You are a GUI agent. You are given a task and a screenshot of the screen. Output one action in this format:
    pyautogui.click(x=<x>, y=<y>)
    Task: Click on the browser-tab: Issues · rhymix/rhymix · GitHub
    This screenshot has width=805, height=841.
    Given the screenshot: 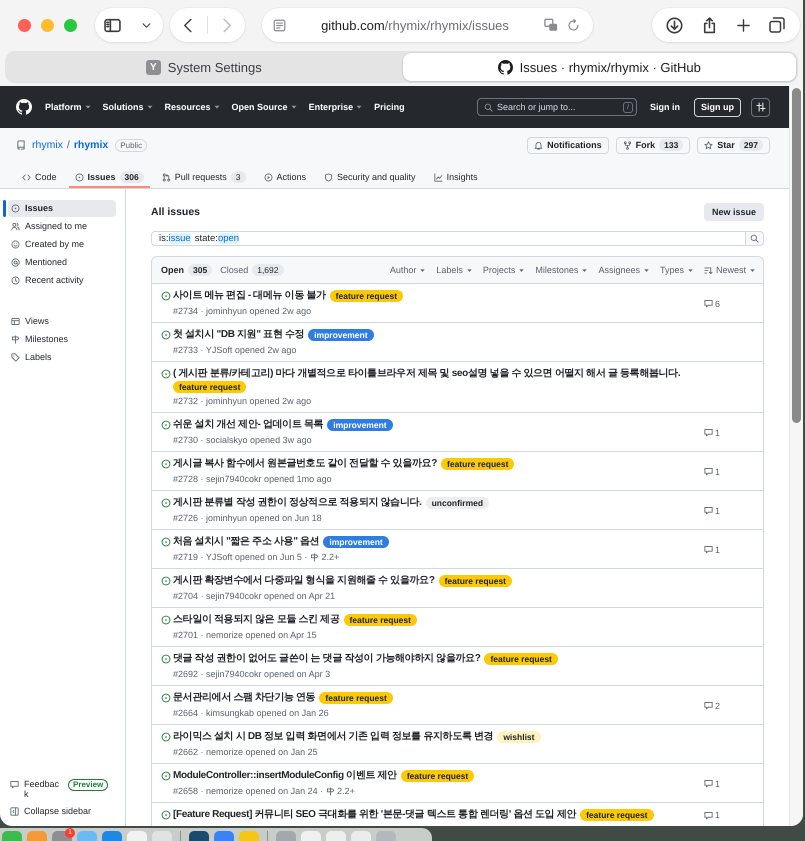 What is the action you would take?
    pyautogui.click(x=599, y=67)
    